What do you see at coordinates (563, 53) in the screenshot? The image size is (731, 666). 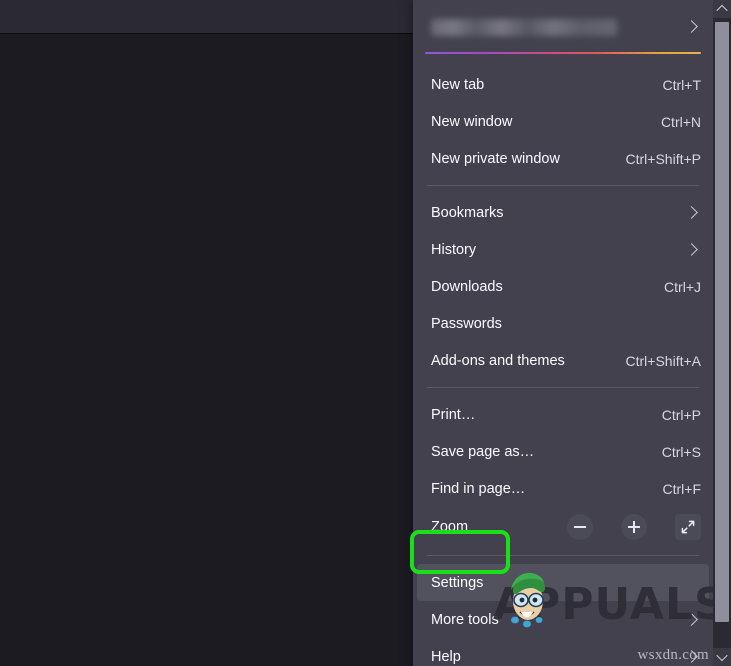 I see `brand-gradient-divider` at bounding box center [563, 53].